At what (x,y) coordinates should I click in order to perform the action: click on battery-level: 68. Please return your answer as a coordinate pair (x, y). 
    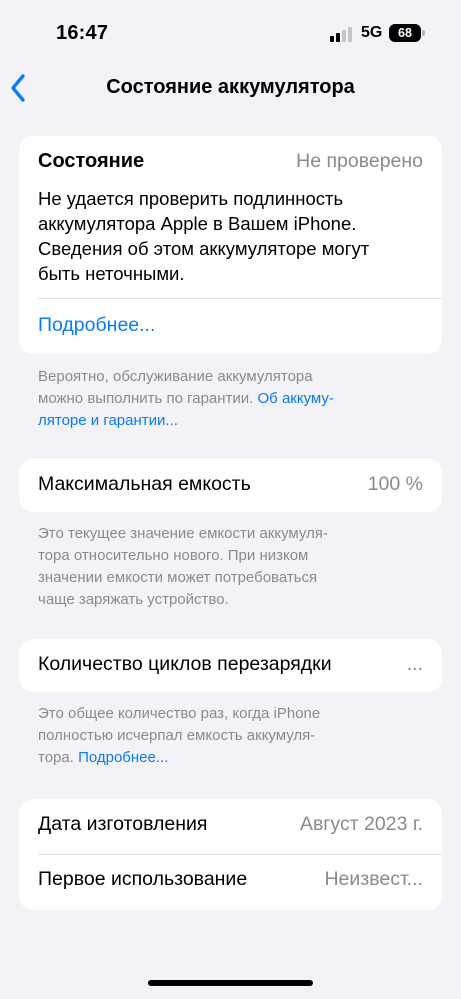
    Looking at the image, I should click on (405, 33).